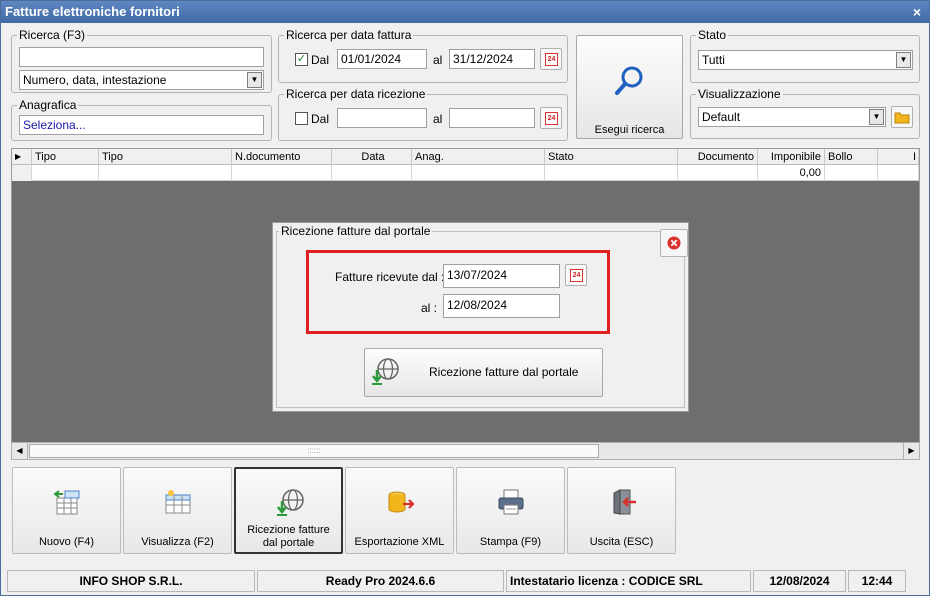 This screenshot has height=596, width=930. What do you see at coordinates (314, 451) in the screenshot?
I see `scroll-thumb: ::::::` at bounding box center [314, 451].